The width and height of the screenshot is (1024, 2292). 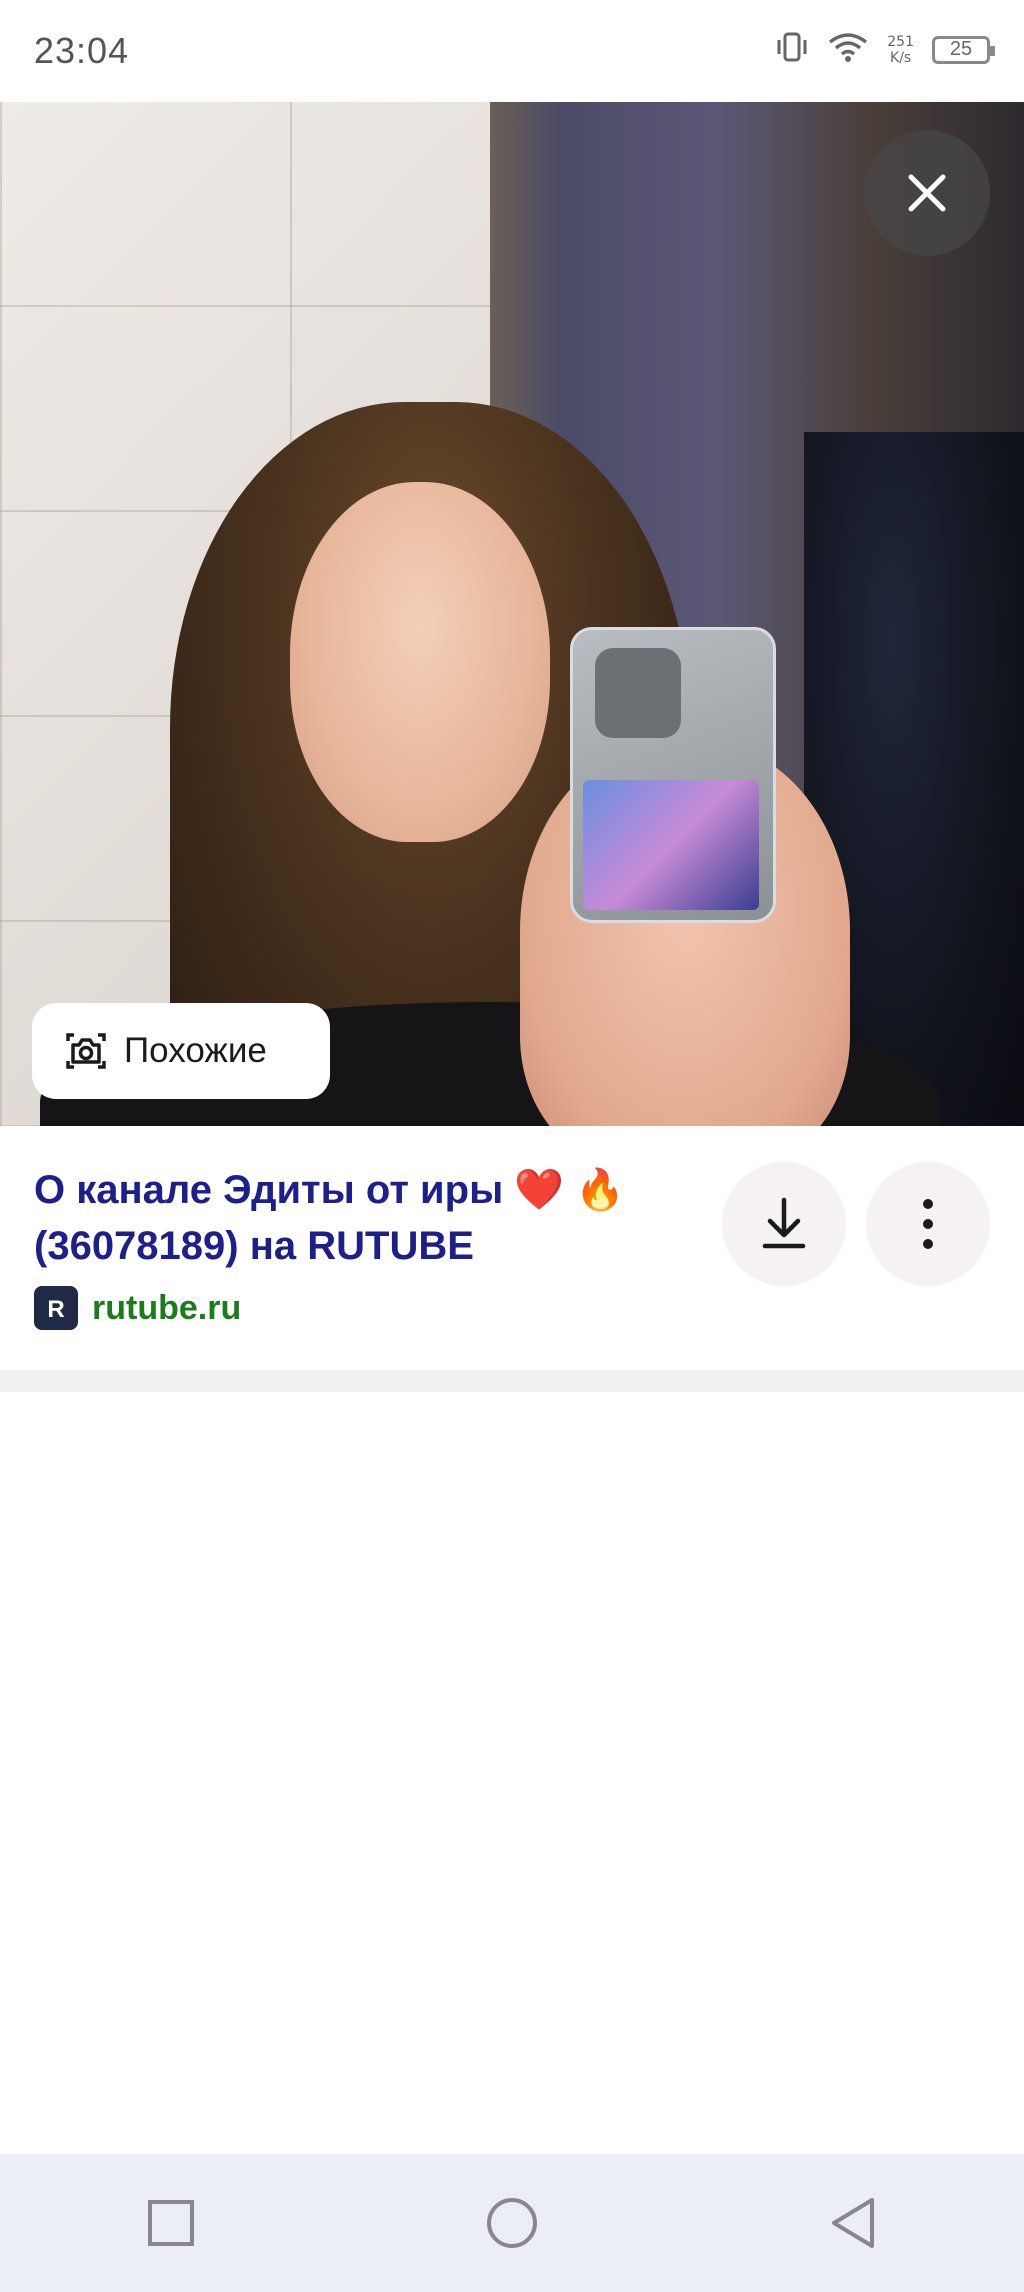 I want to click on system-nav-bar, so click(x=512, y=2223).